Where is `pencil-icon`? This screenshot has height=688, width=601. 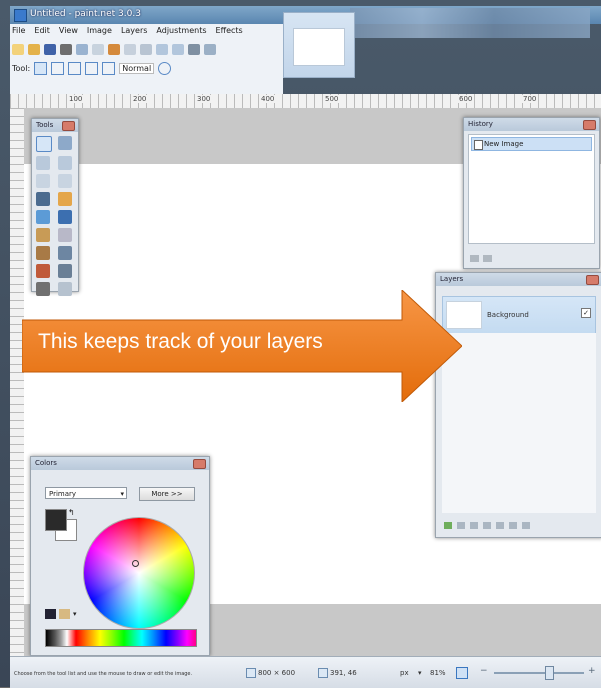
pencil-icon is located at coordinates (43, 253).